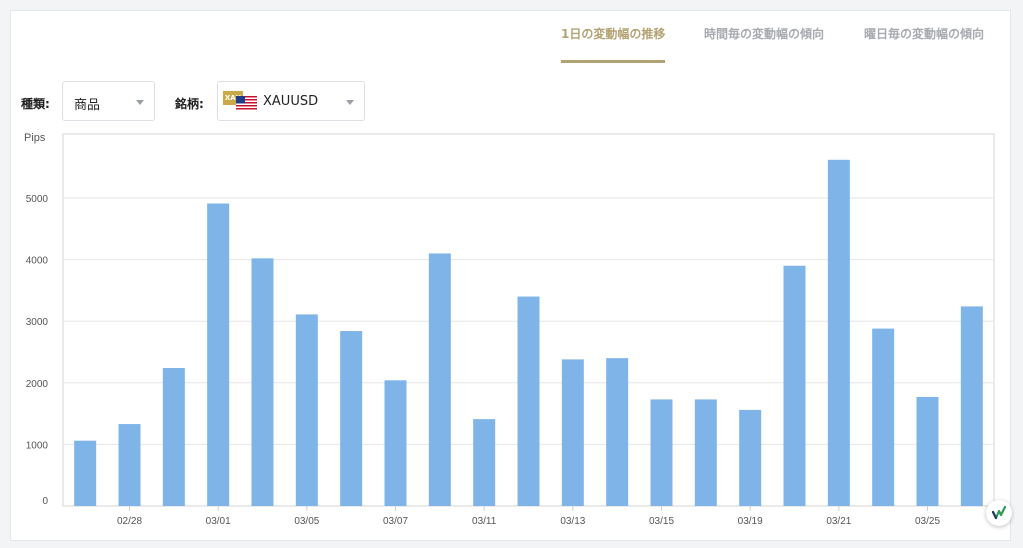 This screenshot has width=1023, height=548. I want to click on x-tick-label: 03/25, so click(927, 521).